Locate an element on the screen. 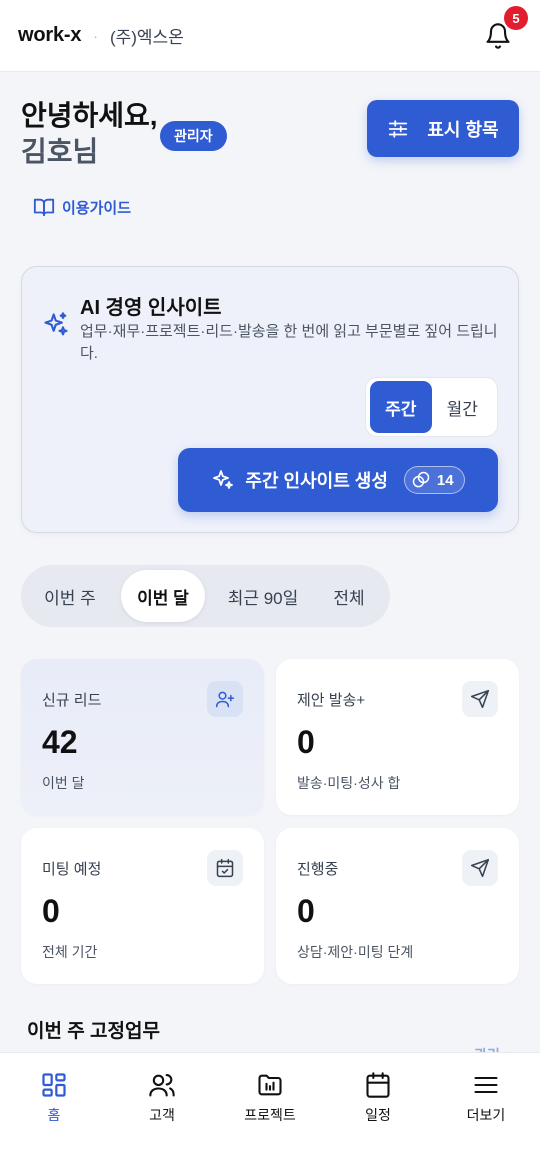  section-title-weekly-tasks: 이번 주 고정업무 is located at coordinates (93, 1031).